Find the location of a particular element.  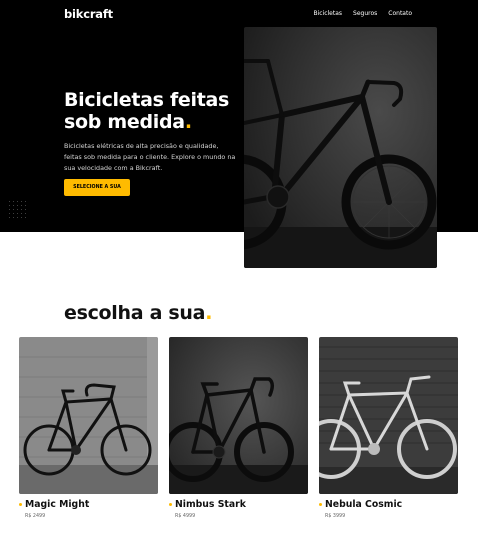

hero-title: Bicicletas feitas sob medida. is located at coordinates (154, 111).